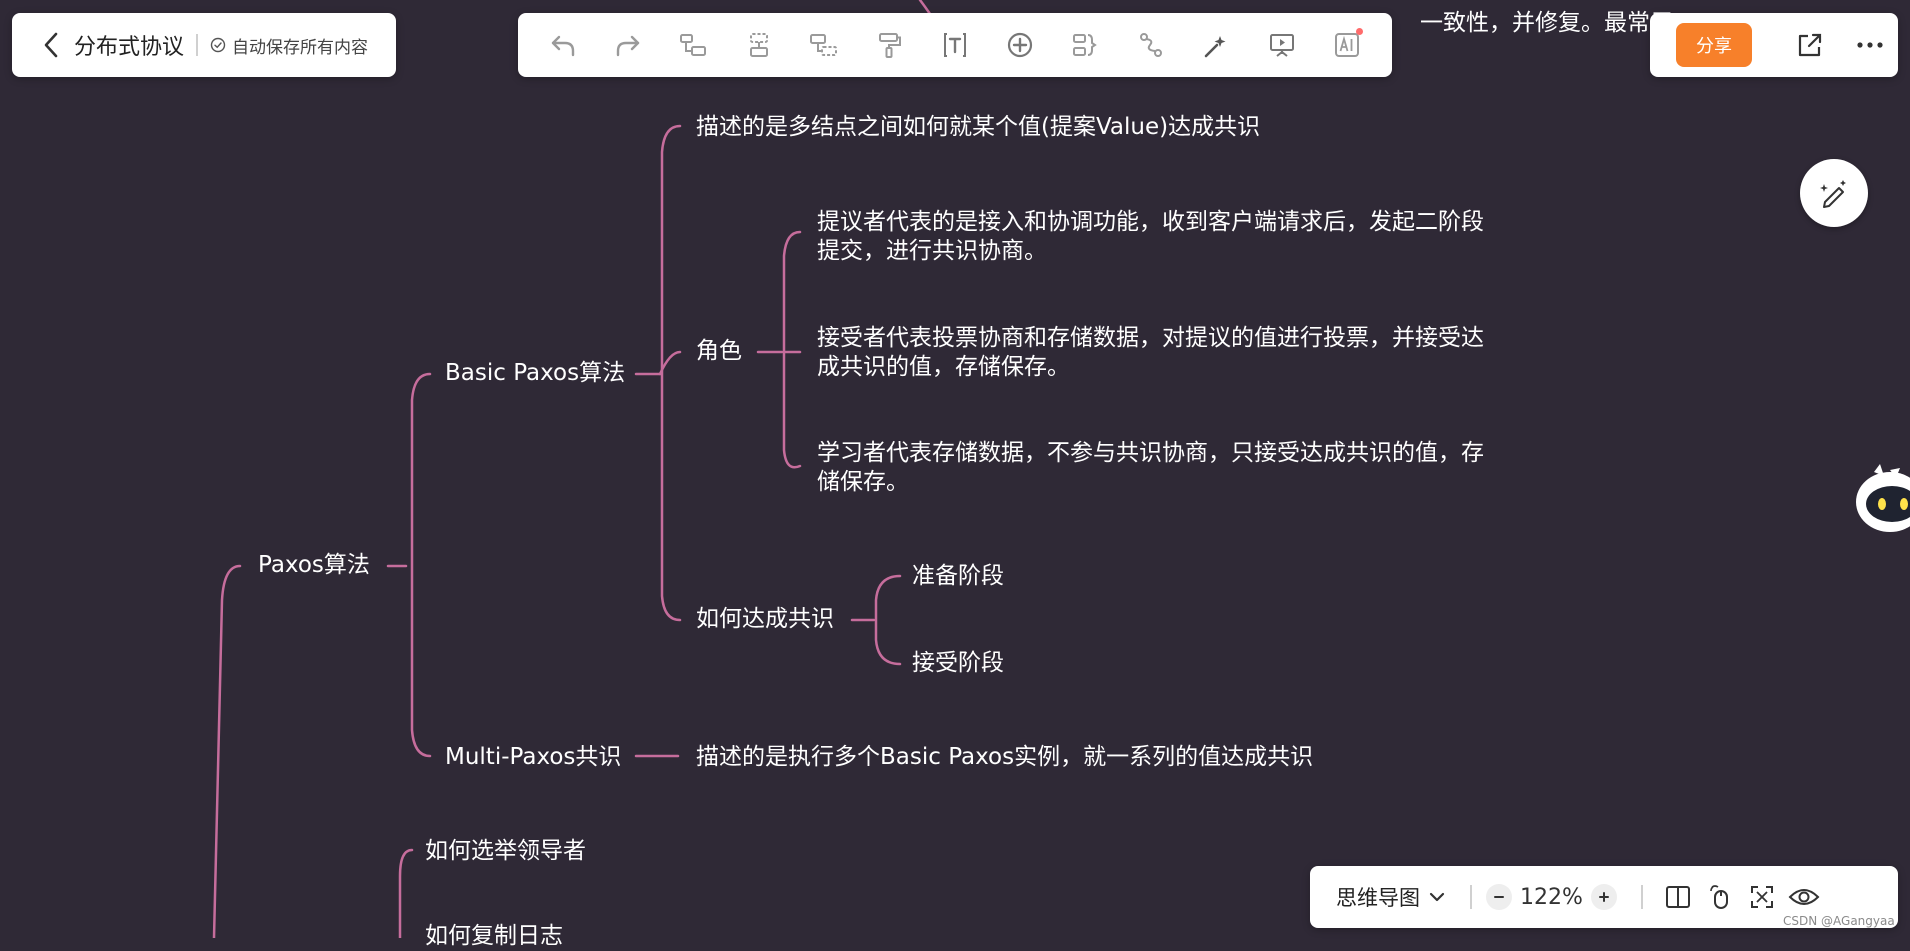 The height and width of the screenshot is (951, 1910). Describe the element at coordinates (1839, 921) in the screenshot. I see `watermark: CSDN @AGangyaa` at that location.